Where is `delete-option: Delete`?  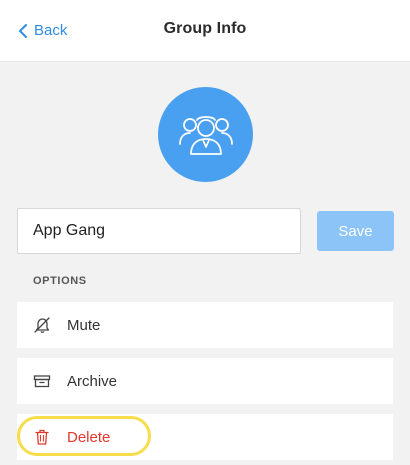
delete-option: Delete is located at coordinates (205, 437).